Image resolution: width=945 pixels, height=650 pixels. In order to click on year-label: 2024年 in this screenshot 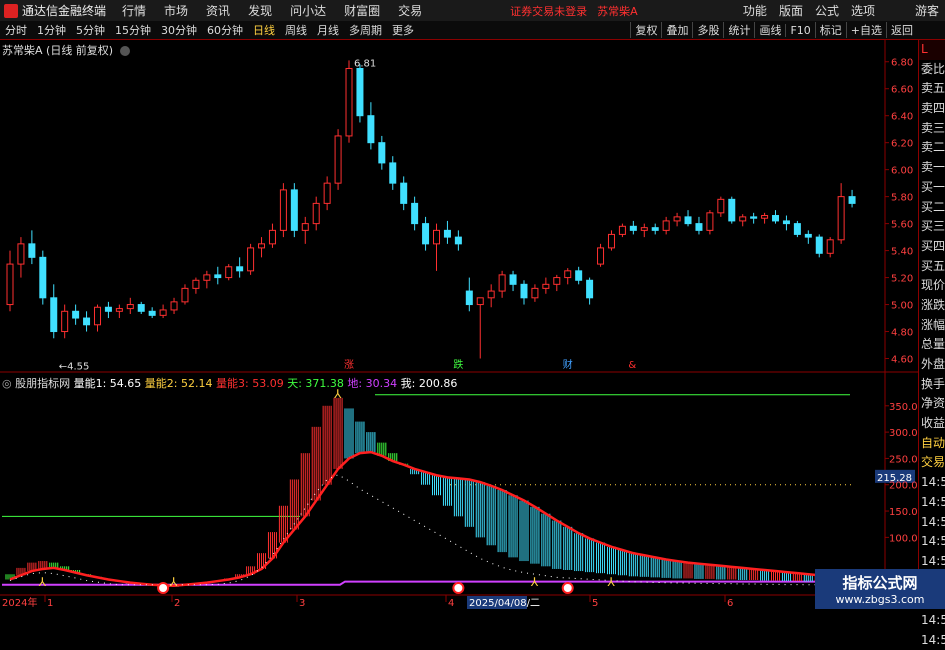, I will do `click(19, 602)`.